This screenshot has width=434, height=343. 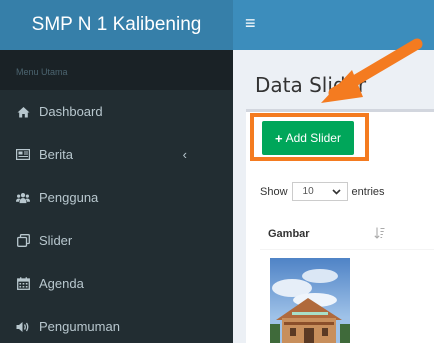 I want to click on sidebar-item-pengguna: Pengguna, so click(x=116, y=197).